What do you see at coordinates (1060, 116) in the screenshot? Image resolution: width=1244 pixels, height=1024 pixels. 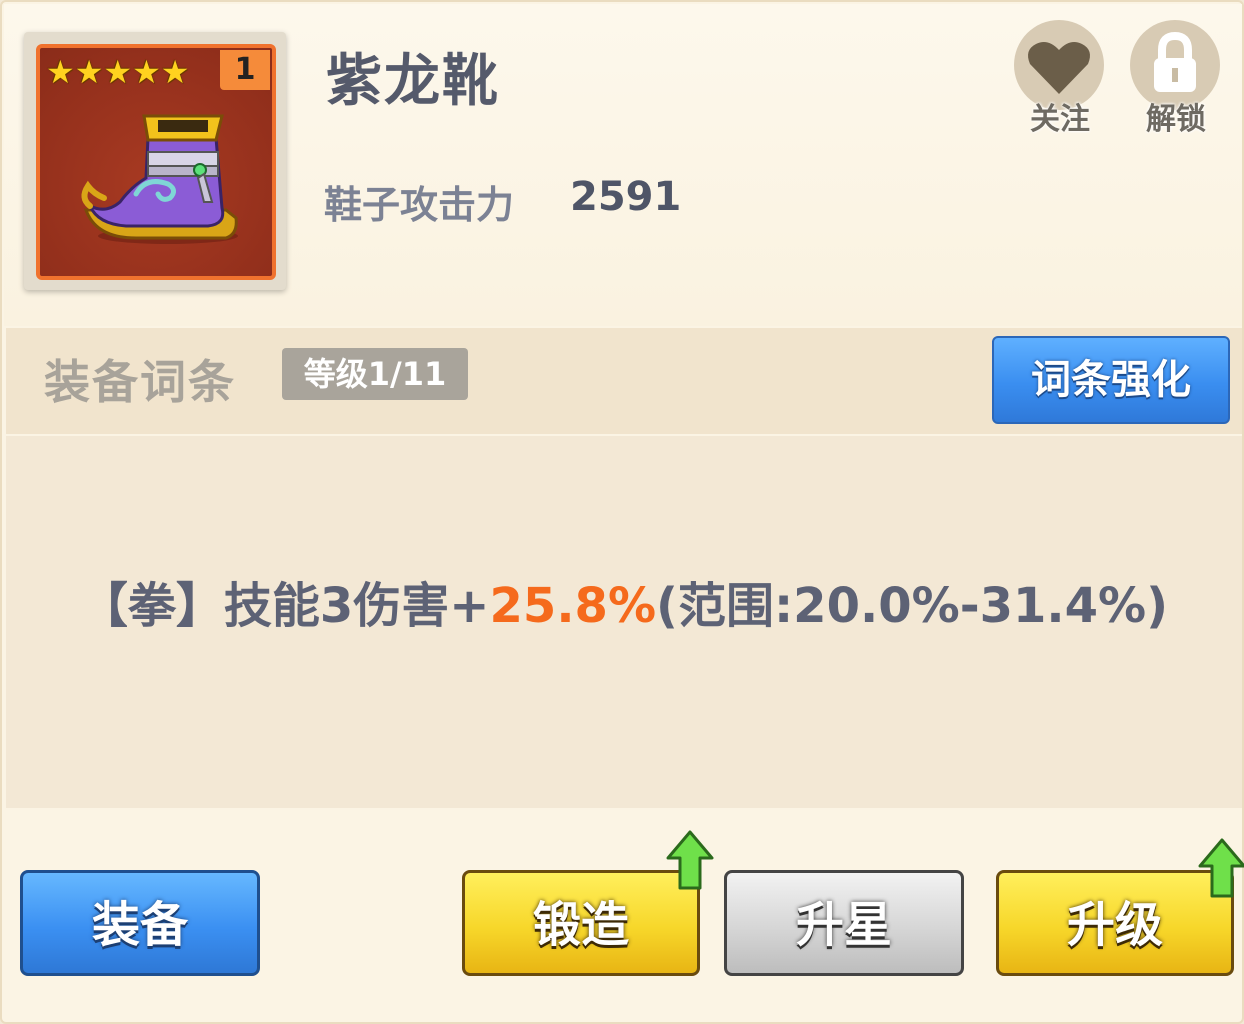 I see `follow-label: 关注` at bounding box center [1060, 116].